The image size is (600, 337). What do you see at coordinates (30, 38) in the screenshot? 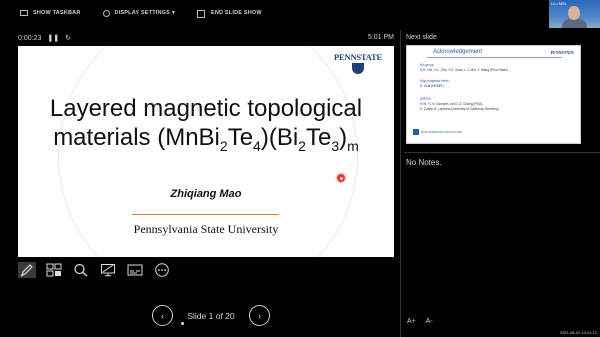
I see `elapsed-time: 0:00:23` at bounding box center [30, 38].